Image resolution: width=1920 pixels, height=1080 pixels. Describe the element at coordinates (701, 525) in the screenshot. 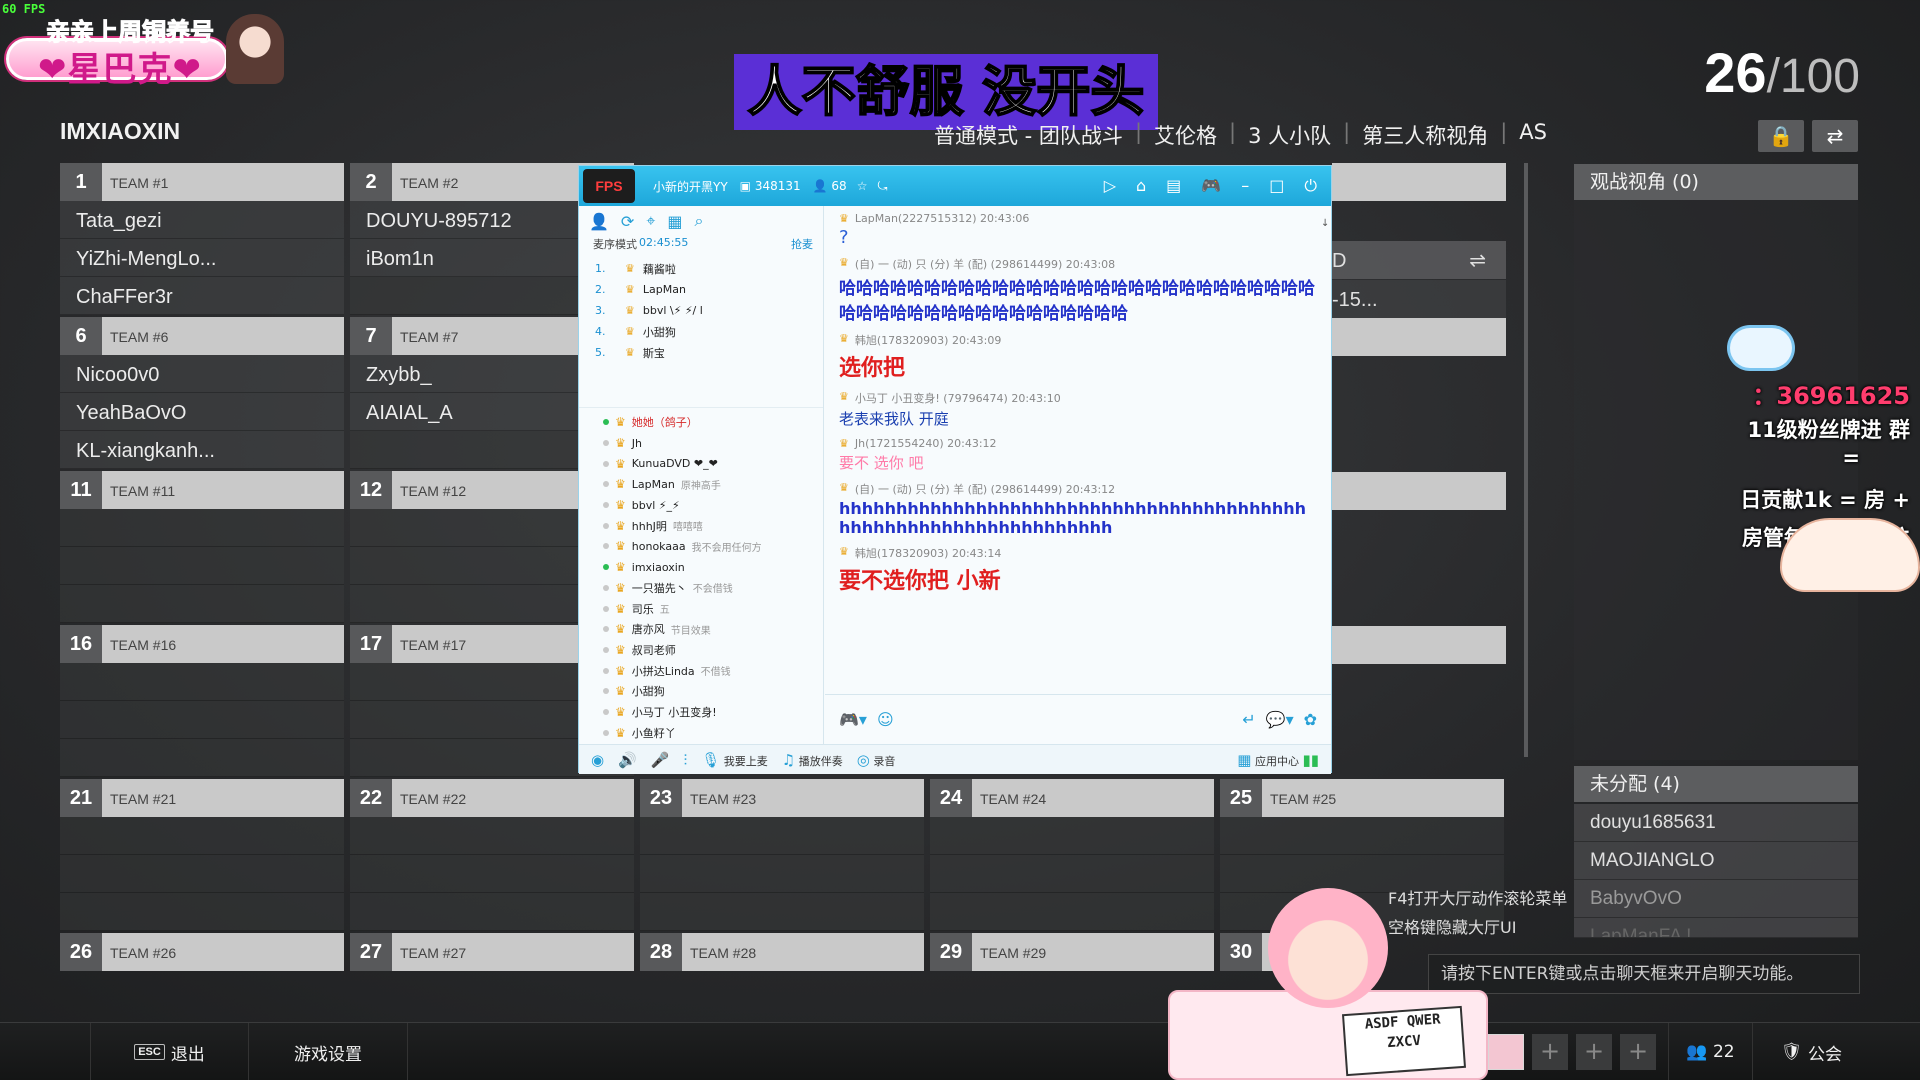

I see `member-item: ♛ hhhJ明 嘻嘻嘻` at that location.